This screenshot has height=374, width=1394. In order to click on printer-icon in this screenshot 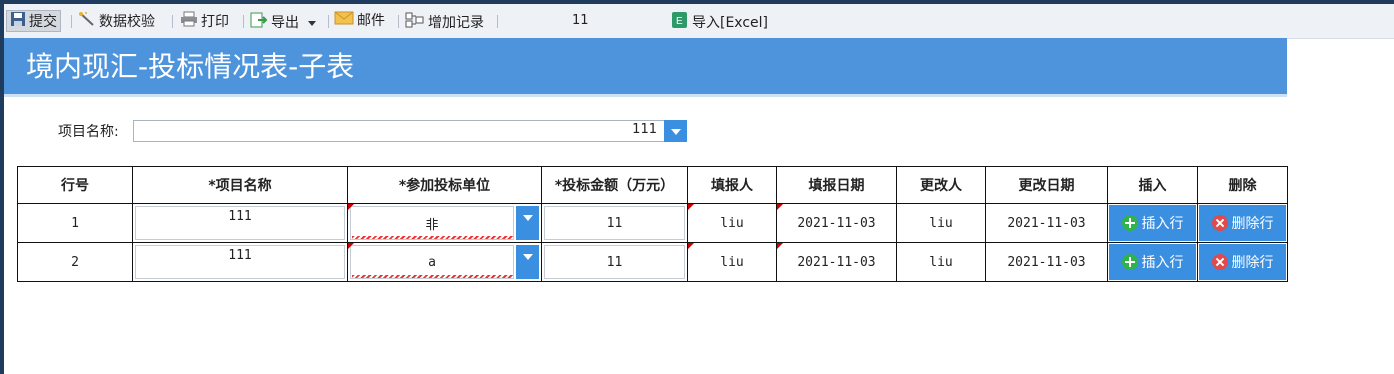, I will do `click(189, 22)`.